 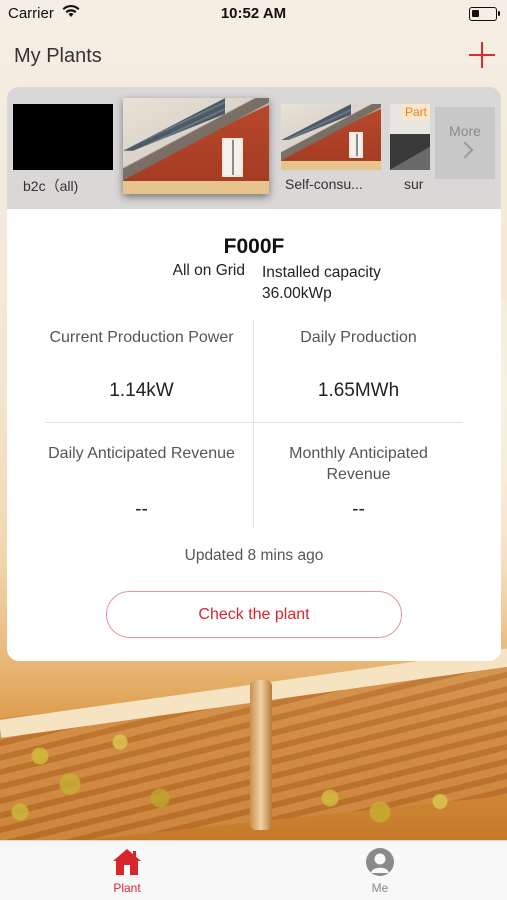 What do you see at coordinates (414, 184) in the screenshot?
I see `plant-thumb-label: sur` at bounding box center [414, 184].